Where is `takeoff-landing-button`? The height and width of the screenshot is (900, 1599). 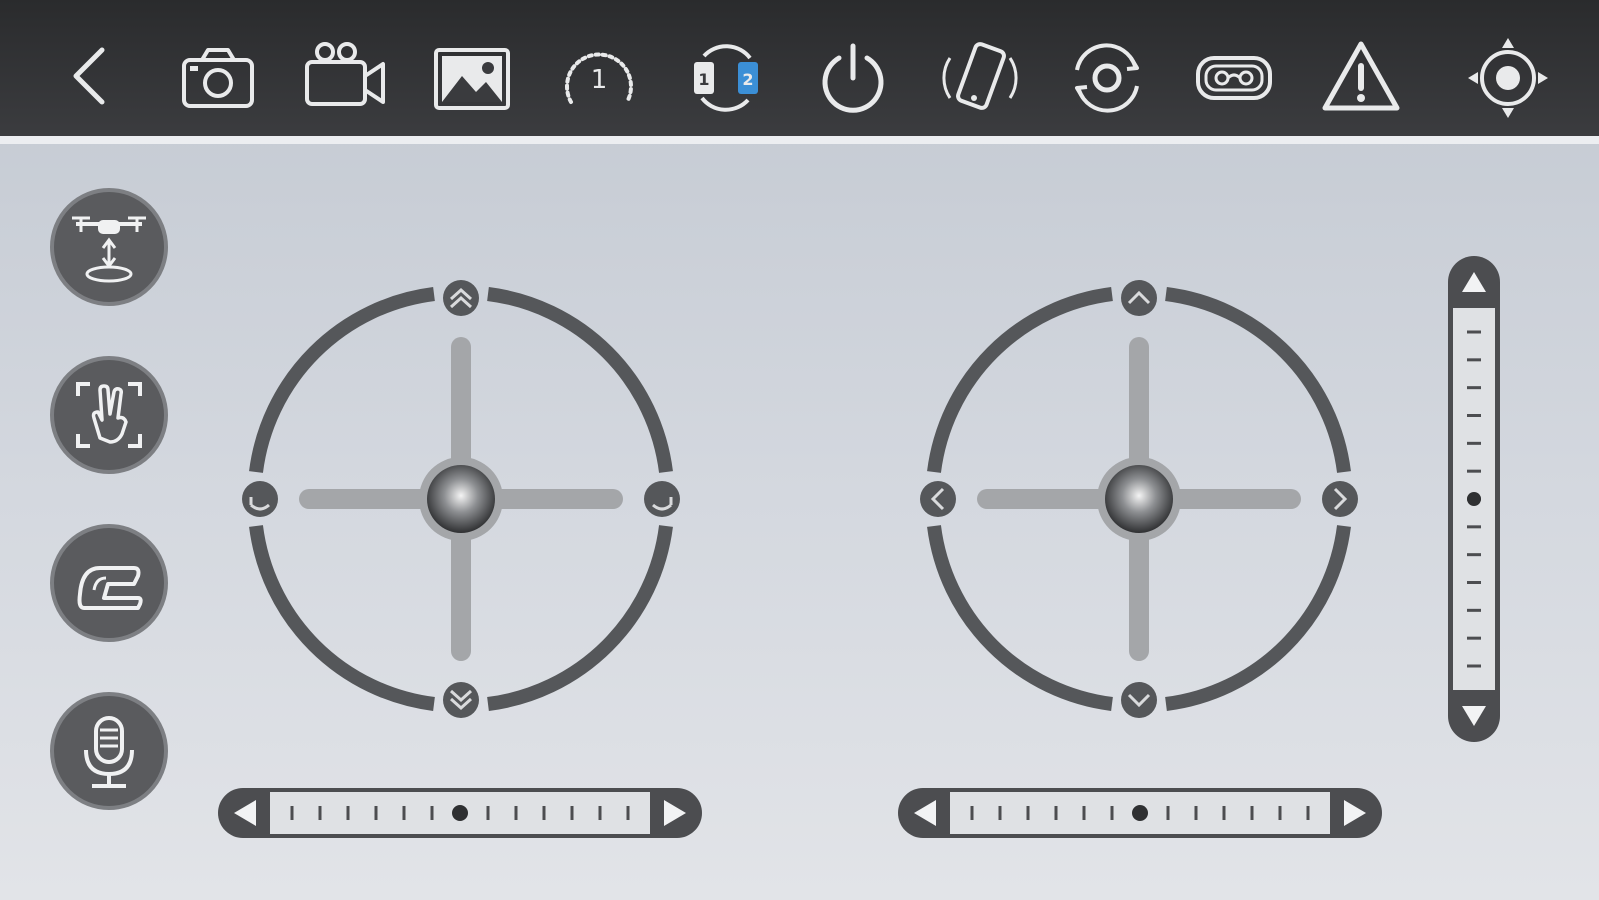 takeoff-landing-button is located at coordinates (109, 247).